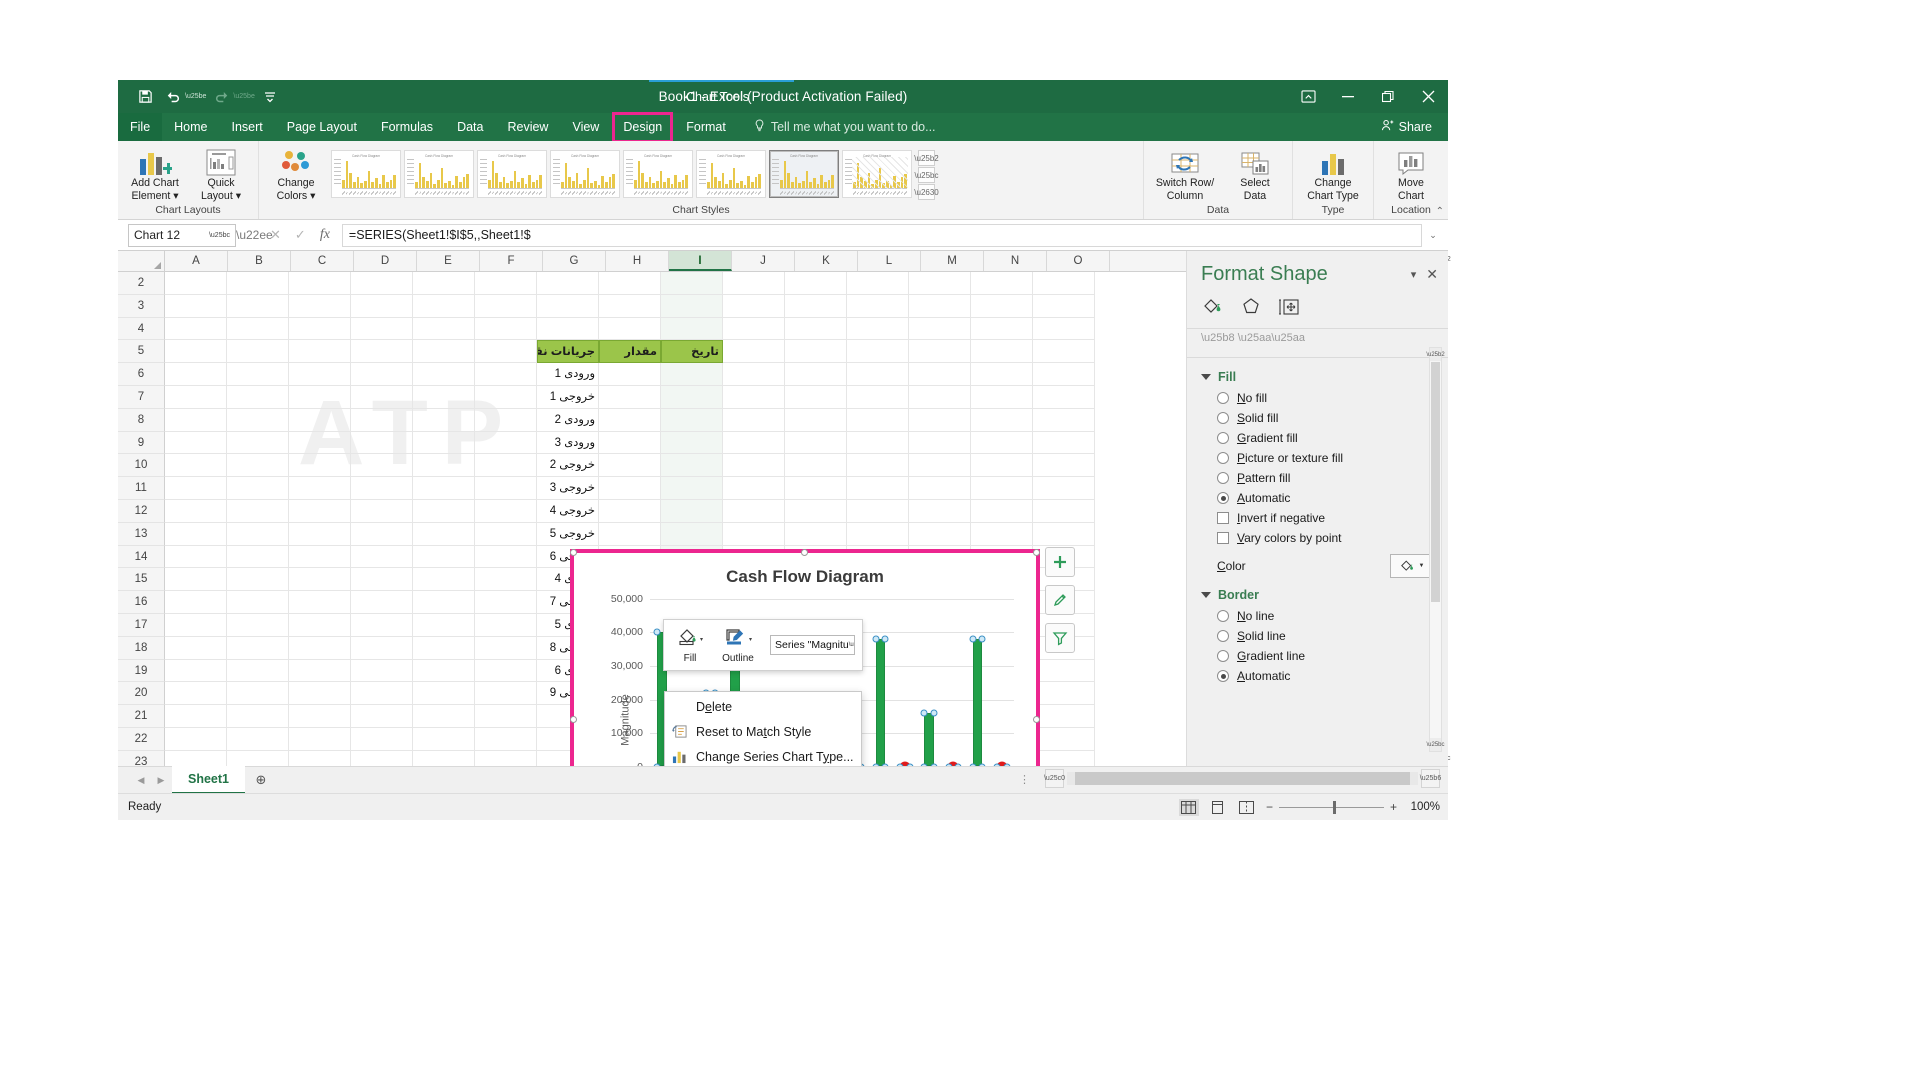  Describe the element at coordinates (568, 283) in the screenshot. I see `cell-G2` at that location.